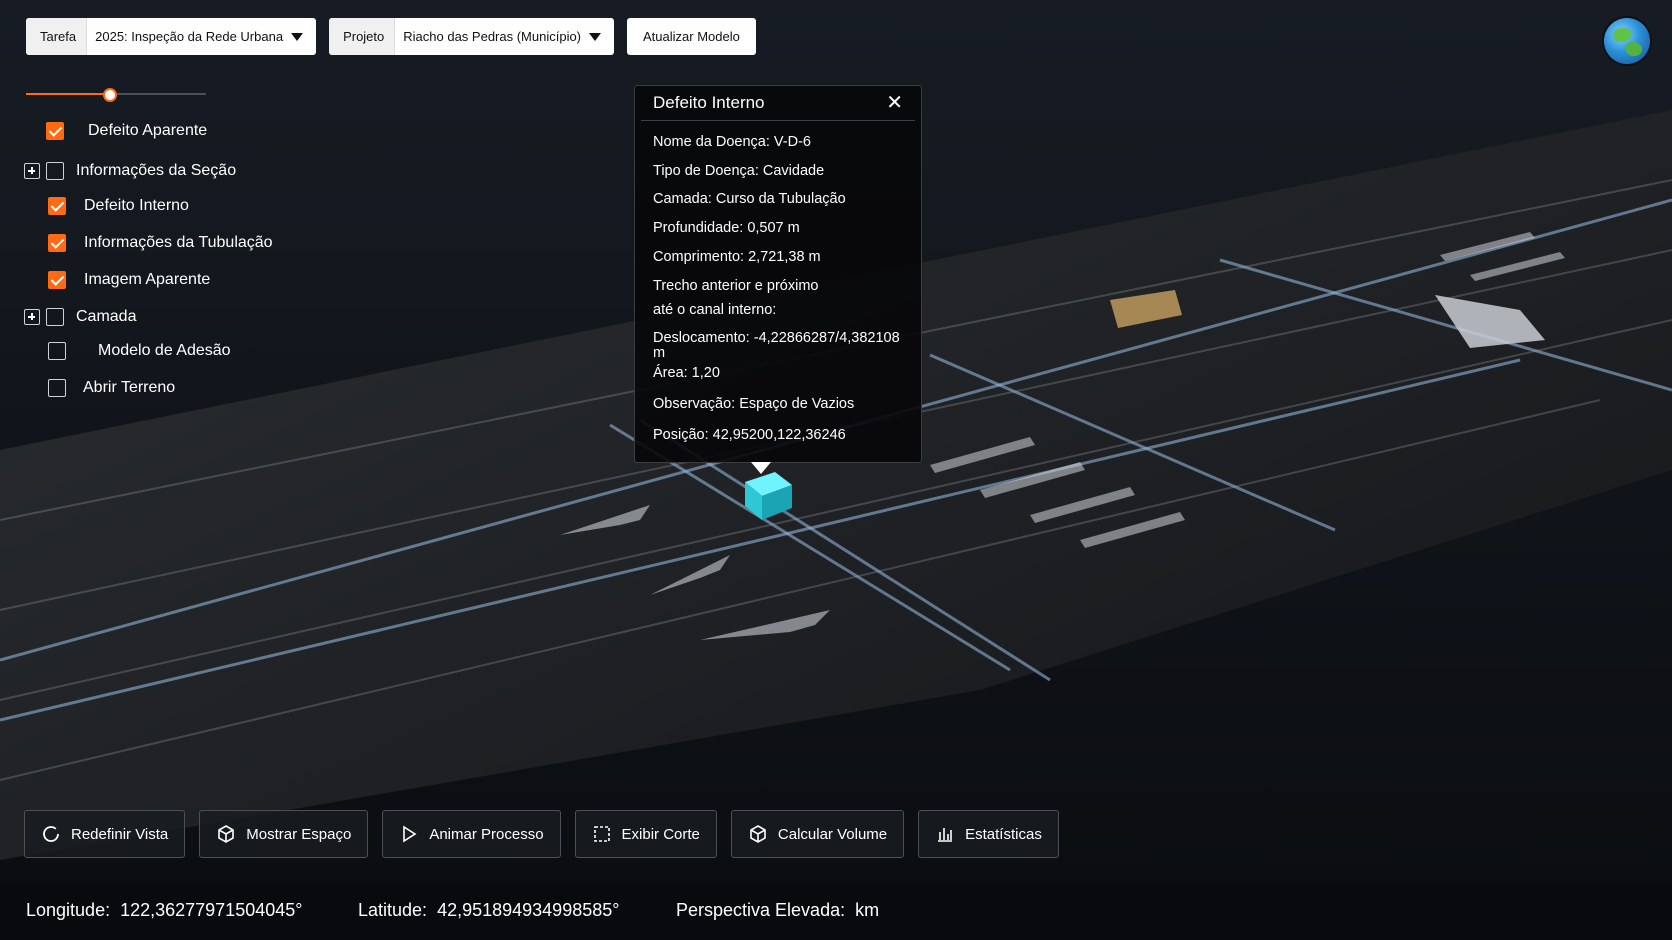 This screenshot has height=940, width=1672. What do you see at coordinates (147, 279) in the screenshot?
I see `layer-label: Imagem Aparente` at bounding box center [147, 279].